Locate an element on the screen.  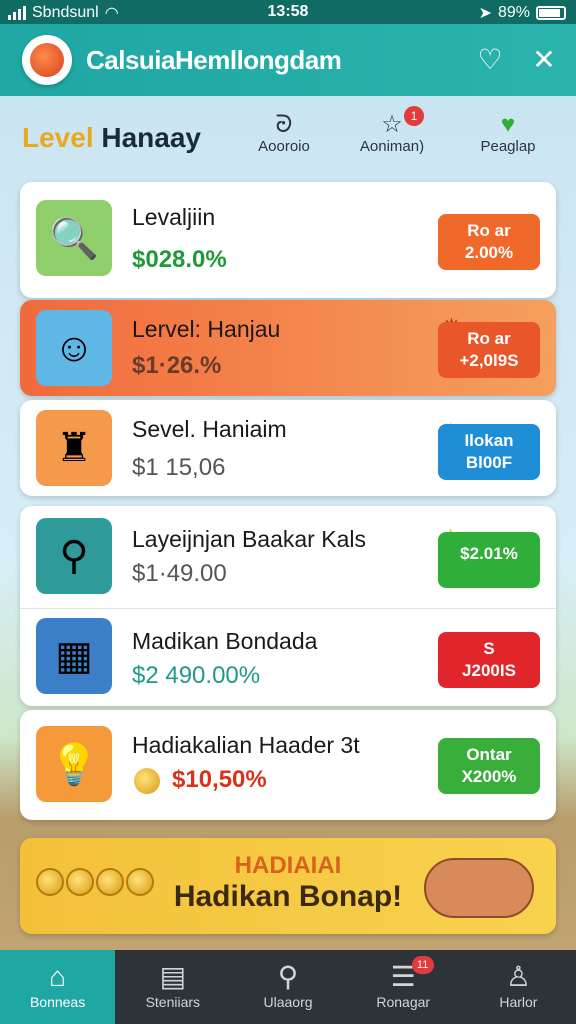
nav-item-profile: ♙ Harlor is located at coordinates (518, 987).